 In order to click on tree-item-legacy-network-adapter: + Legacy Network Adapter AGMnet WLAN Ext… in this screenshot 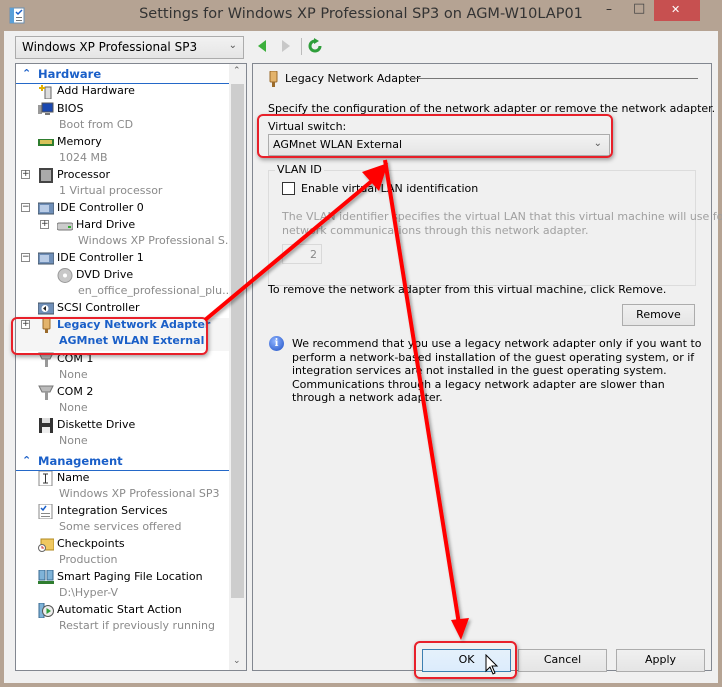, I will do `click(123, 334)`.